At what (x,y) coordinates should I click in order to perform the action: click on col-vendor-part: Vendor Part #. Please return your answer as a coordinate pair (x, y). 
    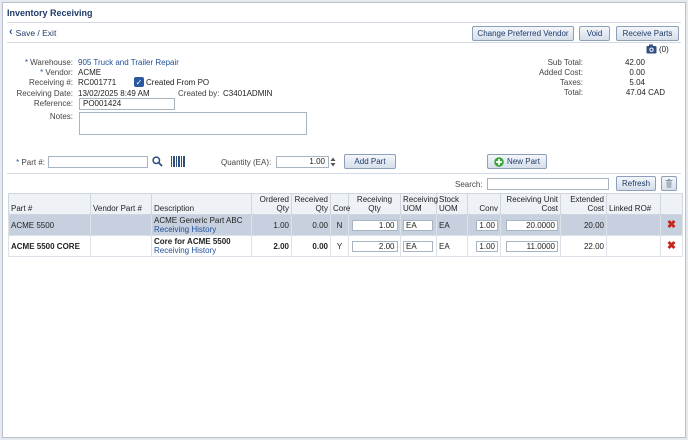
    Looking at the image, I should click on (121, 204).